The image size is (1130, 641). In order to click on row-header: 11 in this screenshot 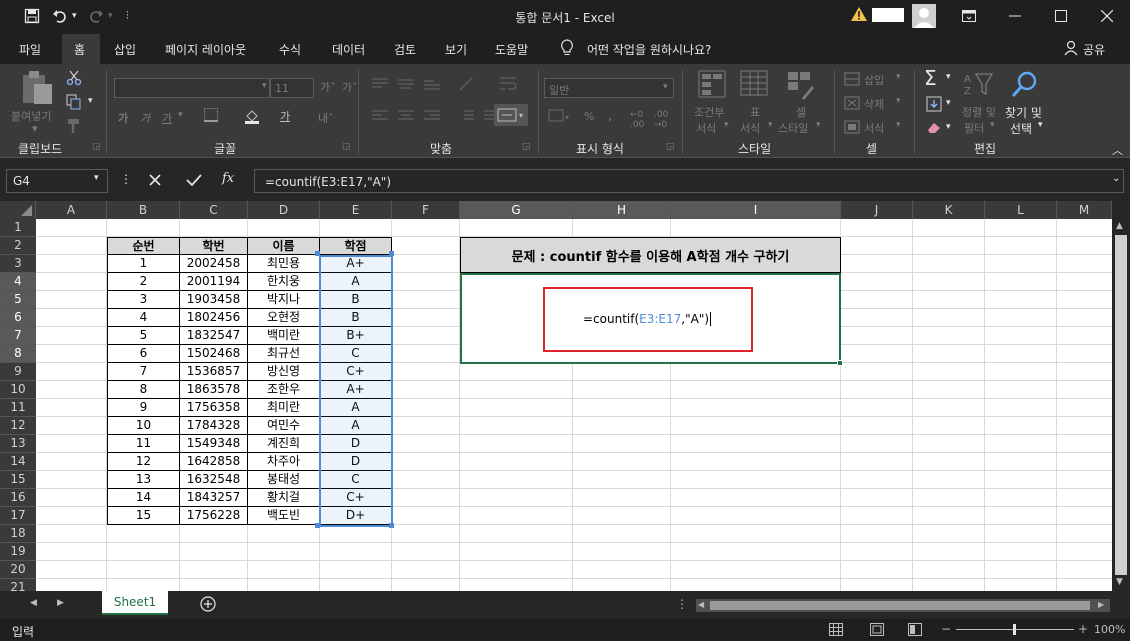, I will do `click(18, 408)`.